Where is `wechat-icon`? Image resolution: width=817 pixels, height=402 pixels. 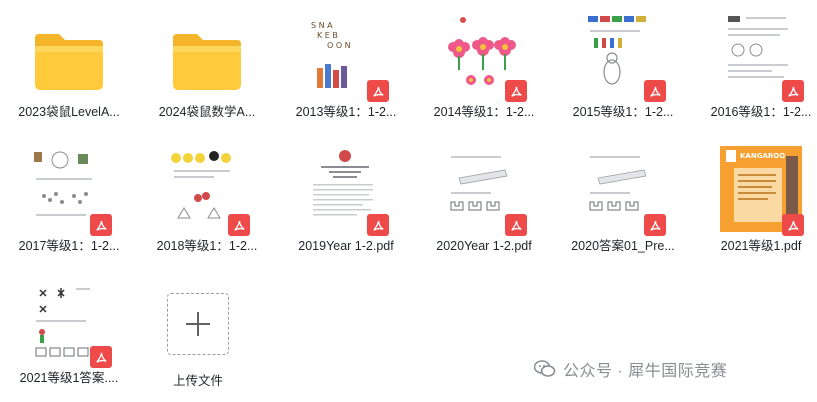 wechat-icon is located at coordinates (545, 369).